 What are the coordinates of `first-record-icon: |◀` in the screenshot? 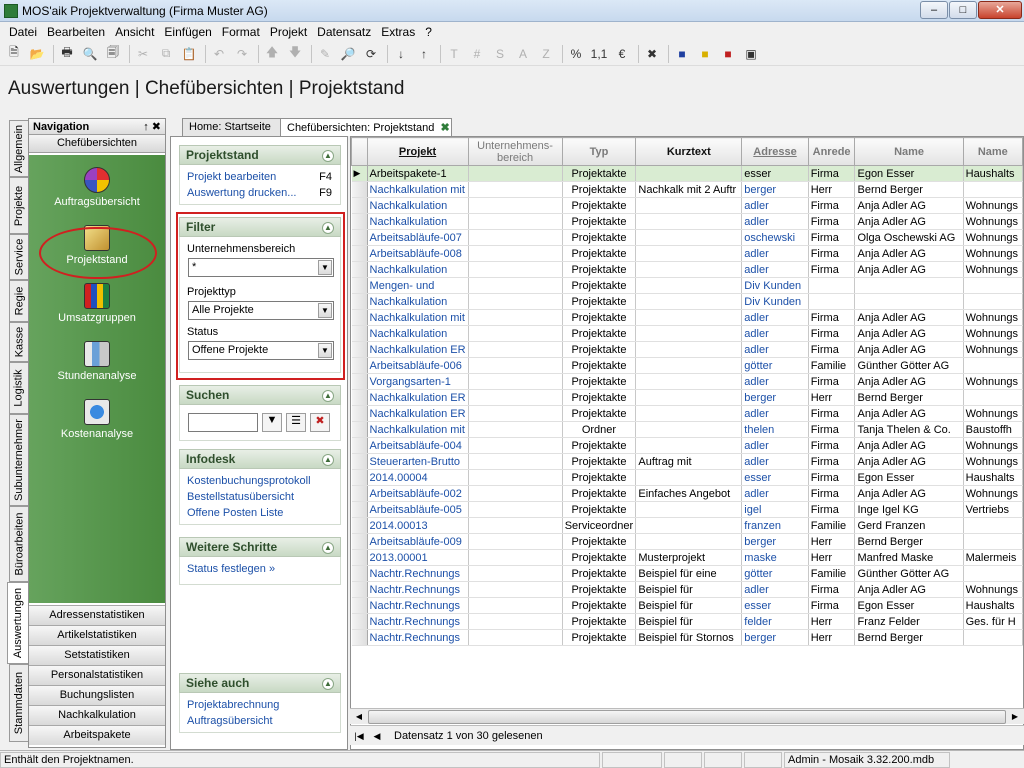 It's located at (359, 736).